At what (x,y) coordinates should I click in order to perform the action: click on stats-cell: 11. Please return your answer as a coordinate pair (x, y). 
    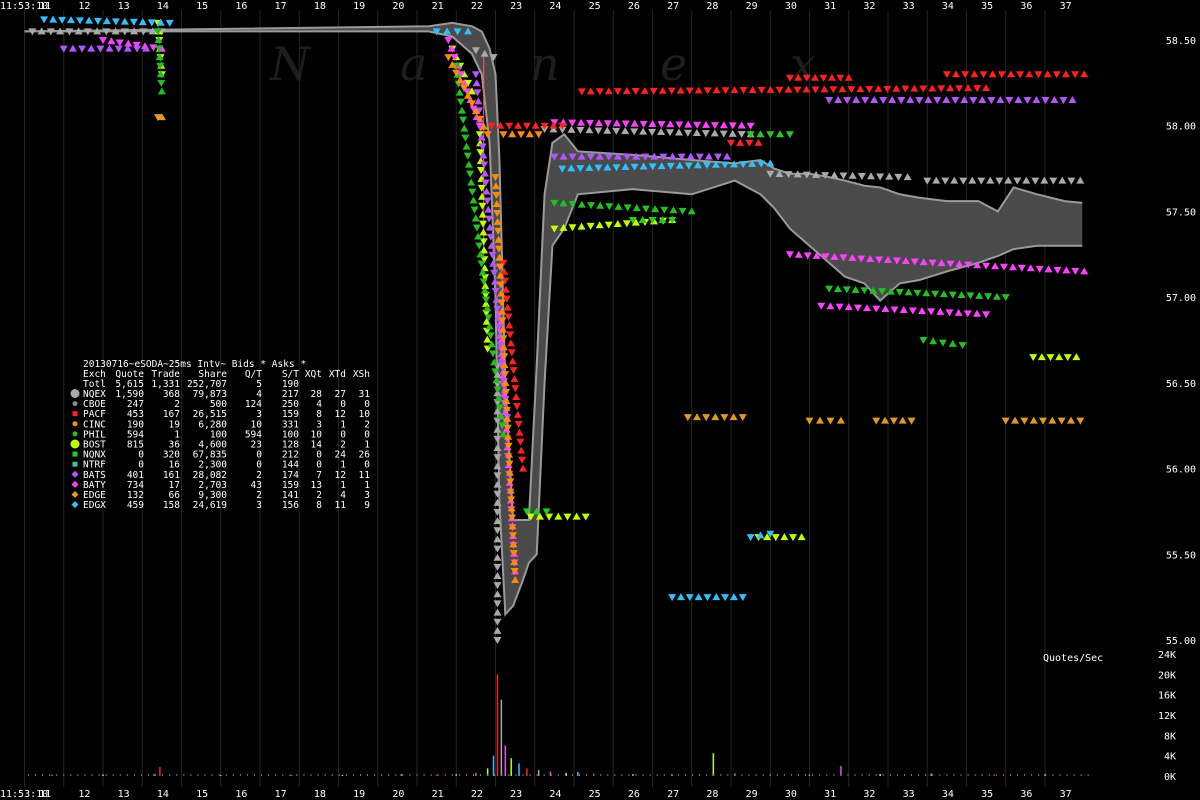
    Looking at the image, I should click on (341, 505).